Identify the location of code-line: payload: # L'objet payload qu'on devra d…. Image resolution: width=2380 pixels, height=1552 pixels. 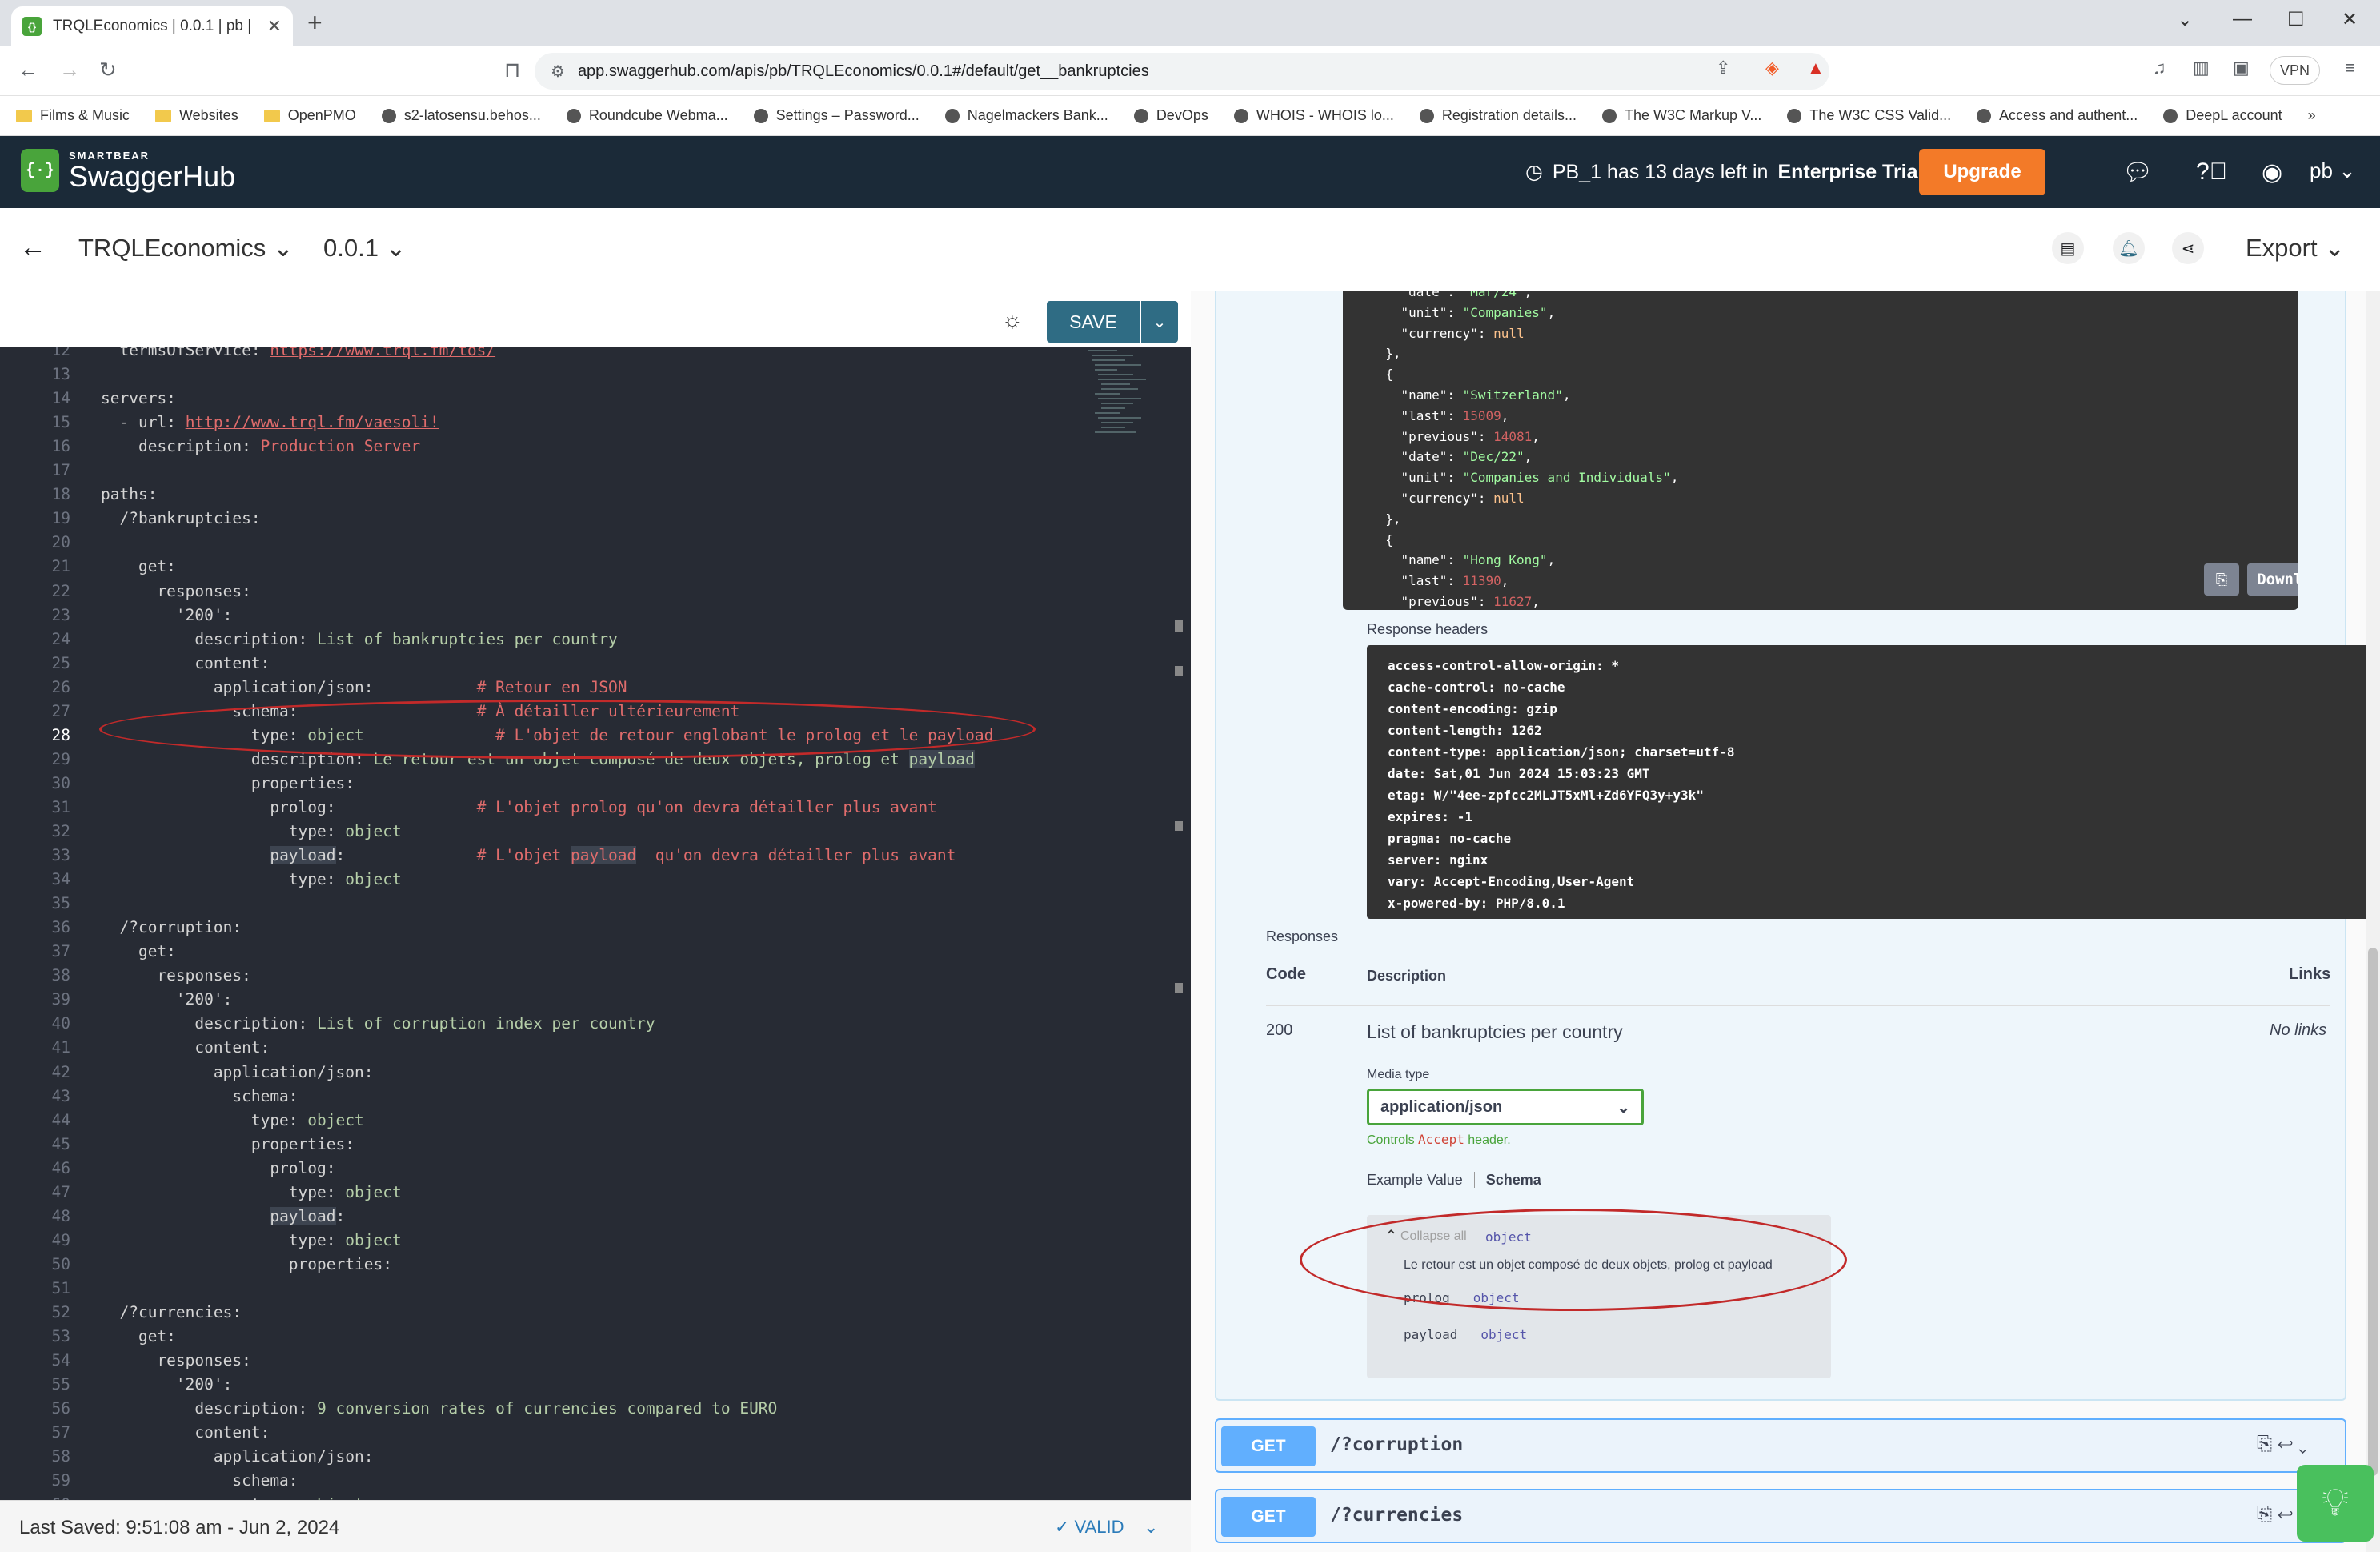
(528, 855).